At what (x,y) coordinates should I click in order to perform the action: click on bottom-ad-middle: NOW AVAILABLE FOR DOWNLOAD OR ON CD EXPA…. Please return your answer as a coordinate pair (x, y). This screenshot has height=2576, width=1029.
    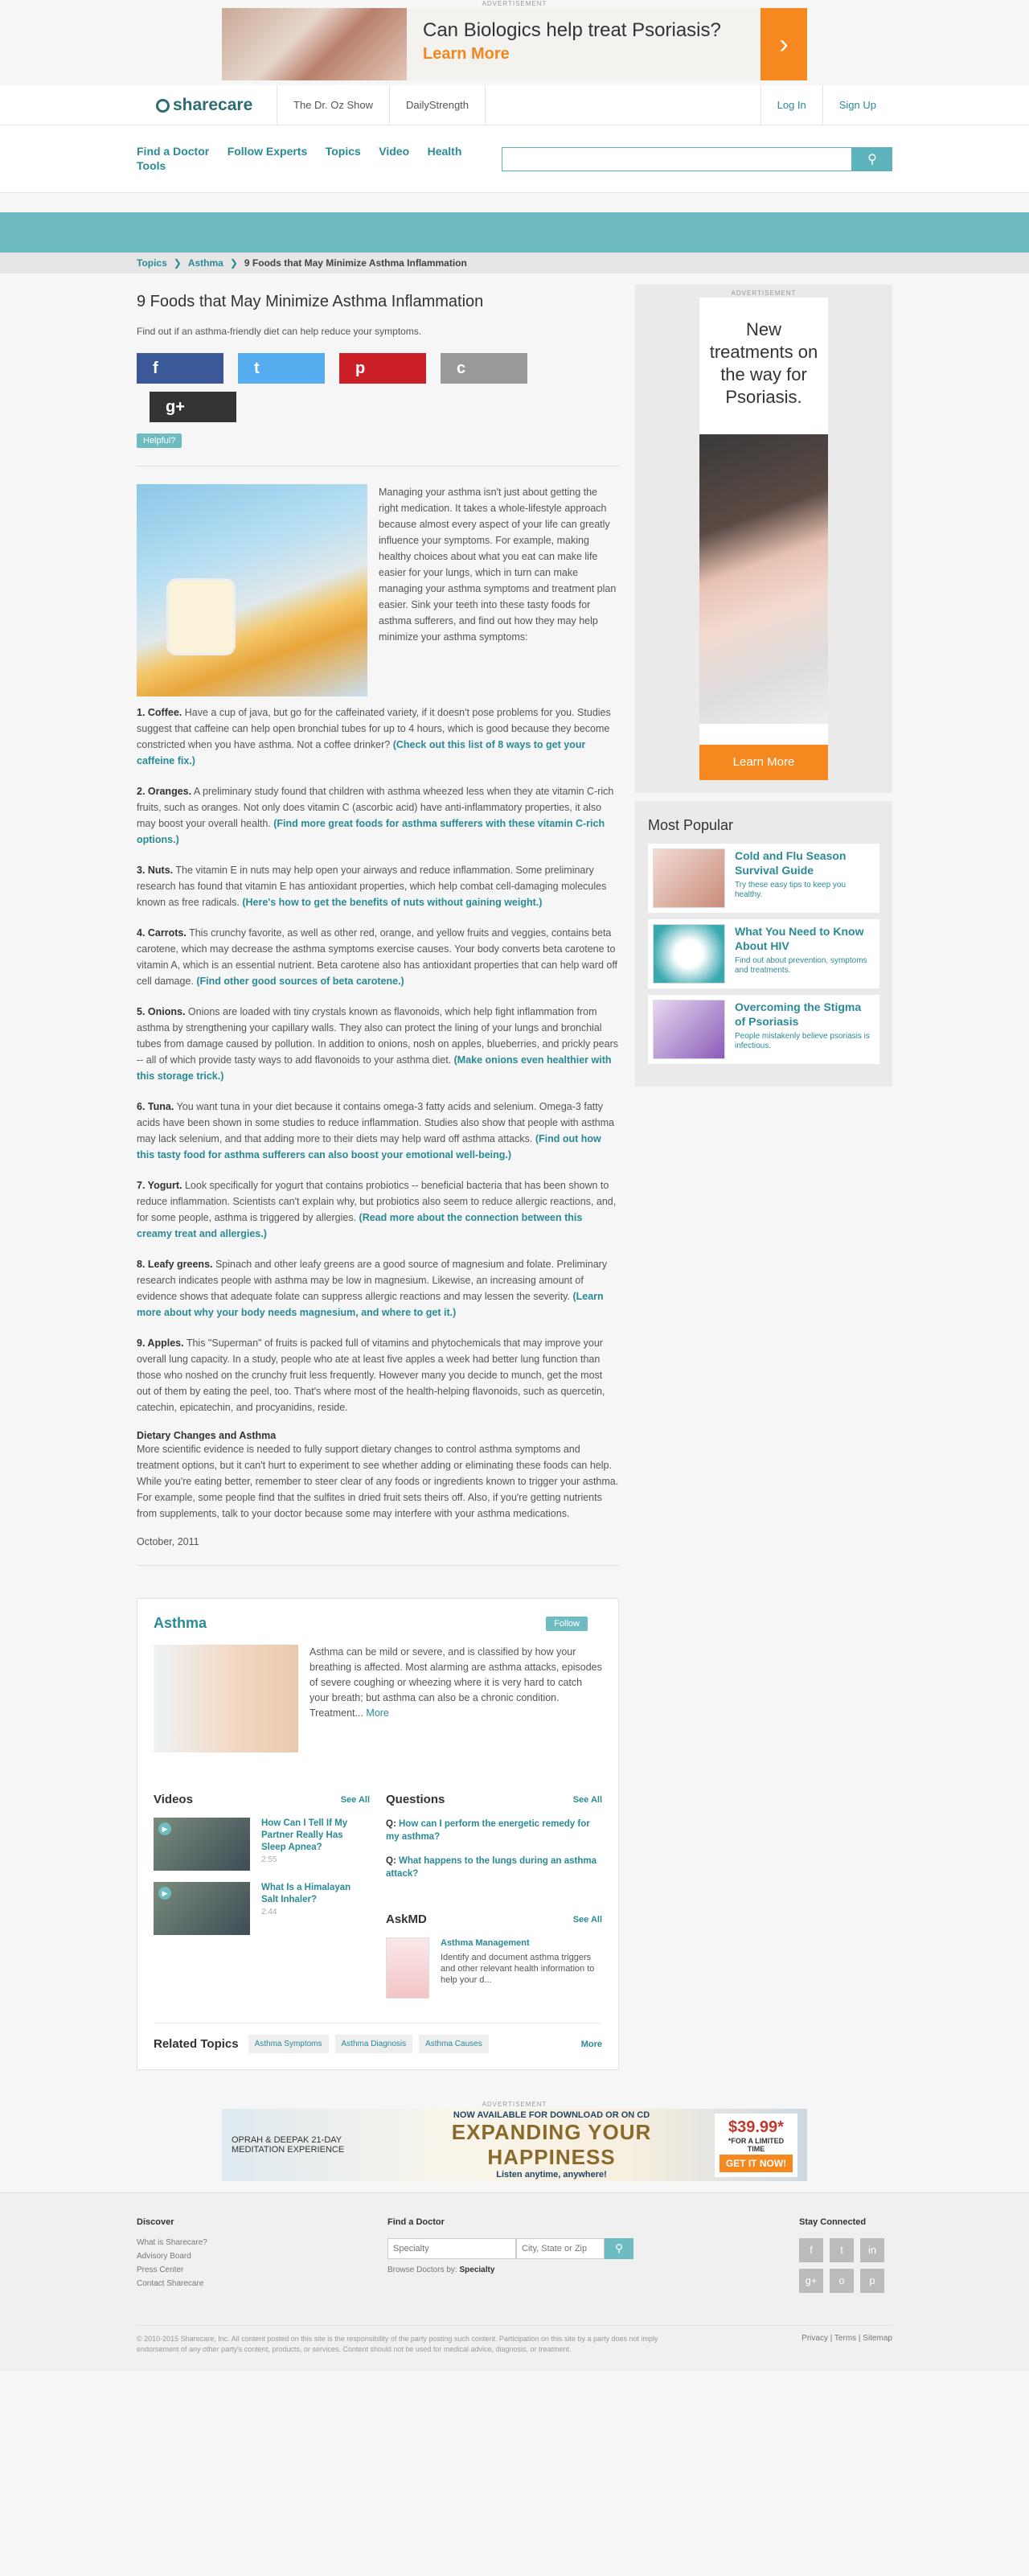
    Looking at the image, I should click on (551, 2145).